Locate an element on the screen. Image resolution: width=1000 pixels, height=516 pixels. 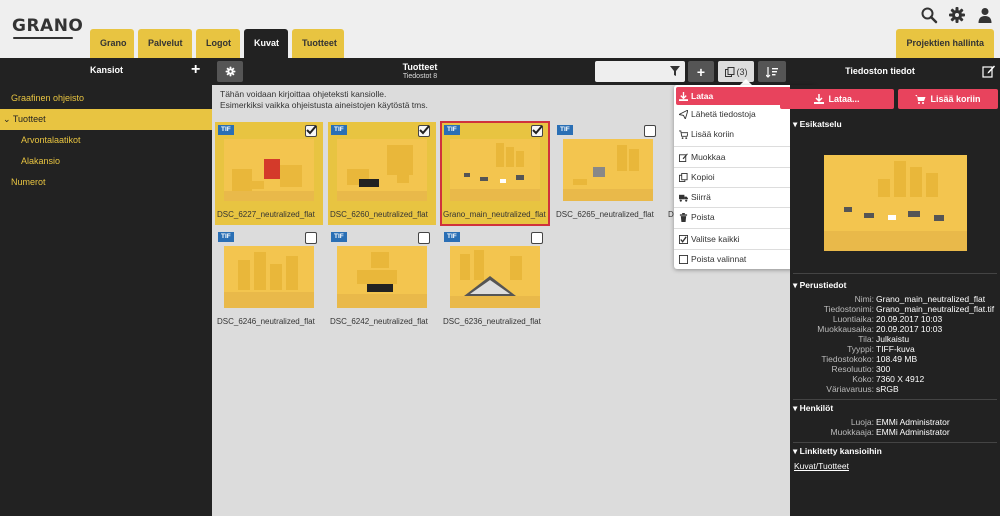
filter-icon is located at coordinates (675, 71).